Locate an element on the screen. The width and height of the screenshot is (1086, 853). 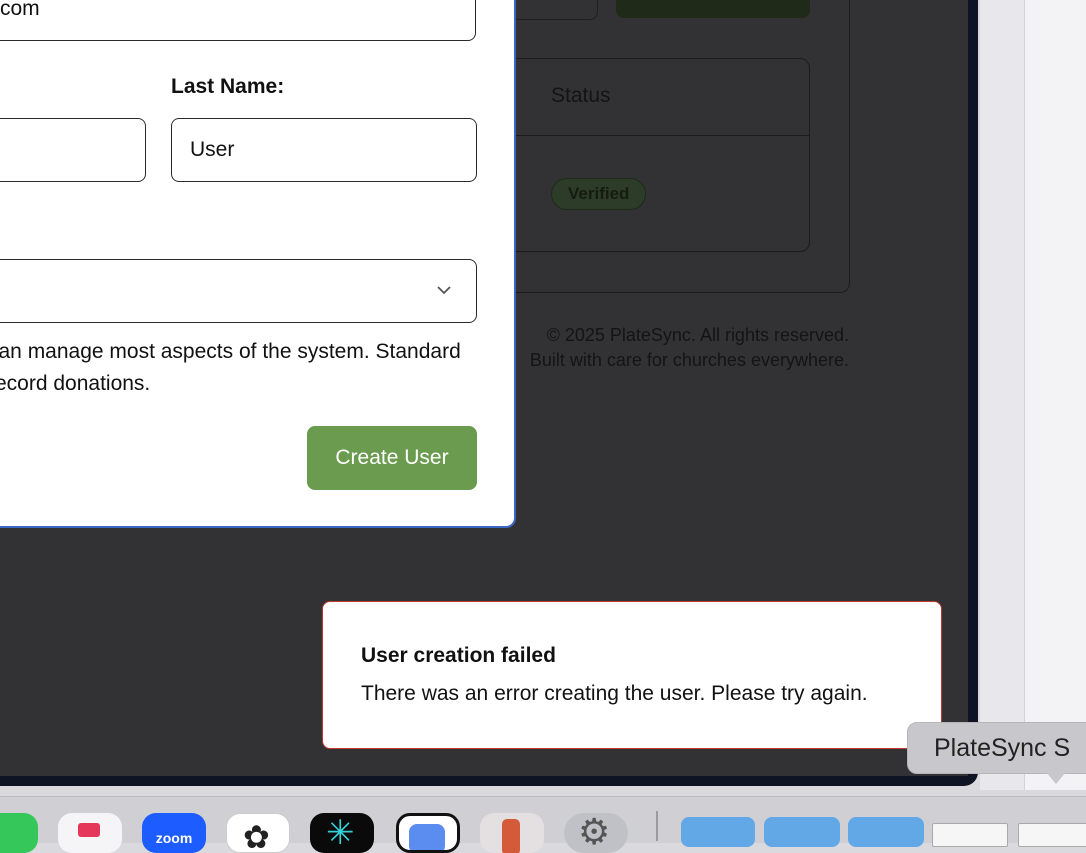
create-user-button: Create User is located at coordinates (392, 458).